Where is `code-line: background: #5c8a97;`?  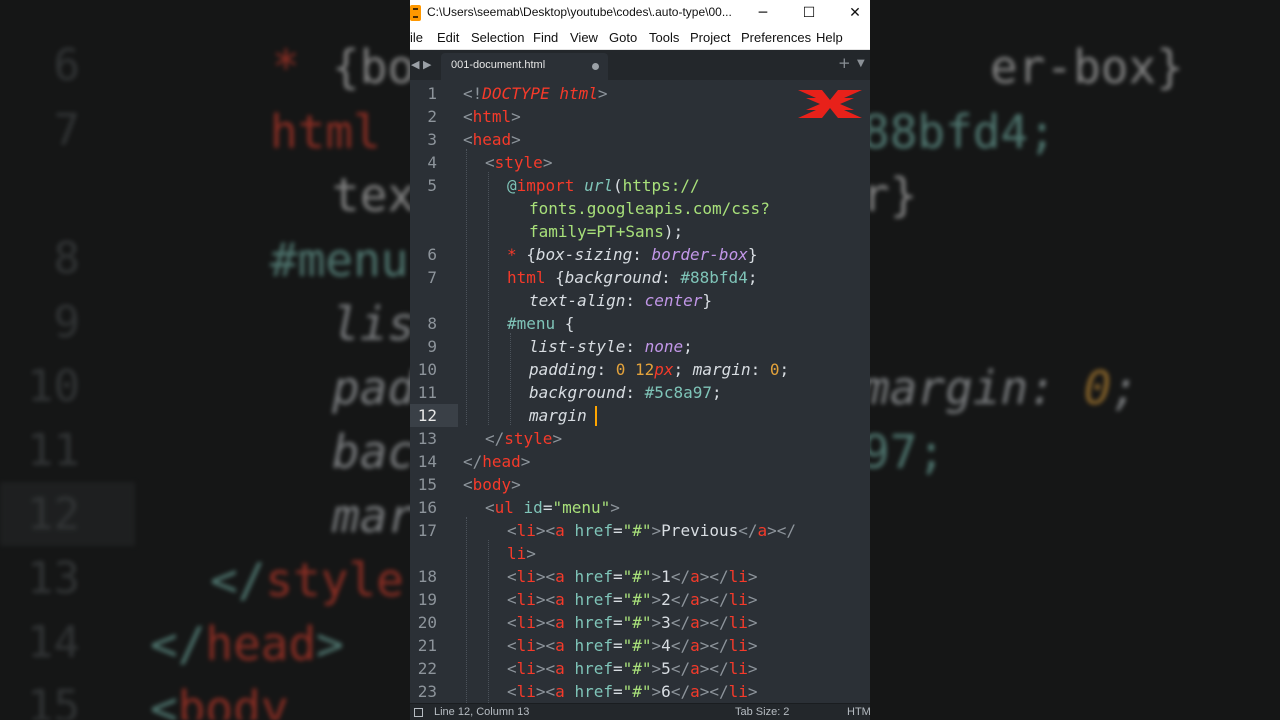 code-line: background: #5c8a97; is located at coordinates (625, 392).